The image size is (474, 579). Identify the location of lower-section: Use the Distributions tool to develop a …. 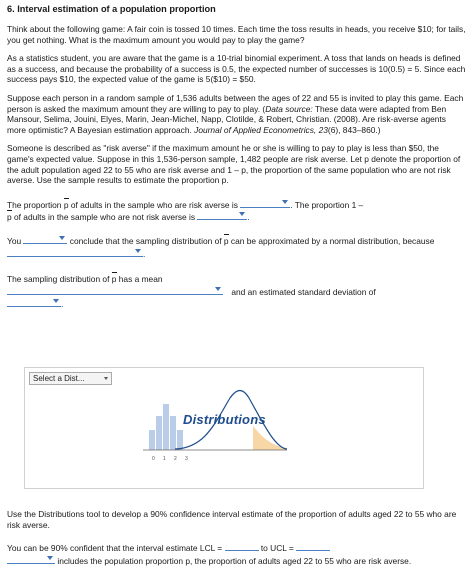
(237, 537).